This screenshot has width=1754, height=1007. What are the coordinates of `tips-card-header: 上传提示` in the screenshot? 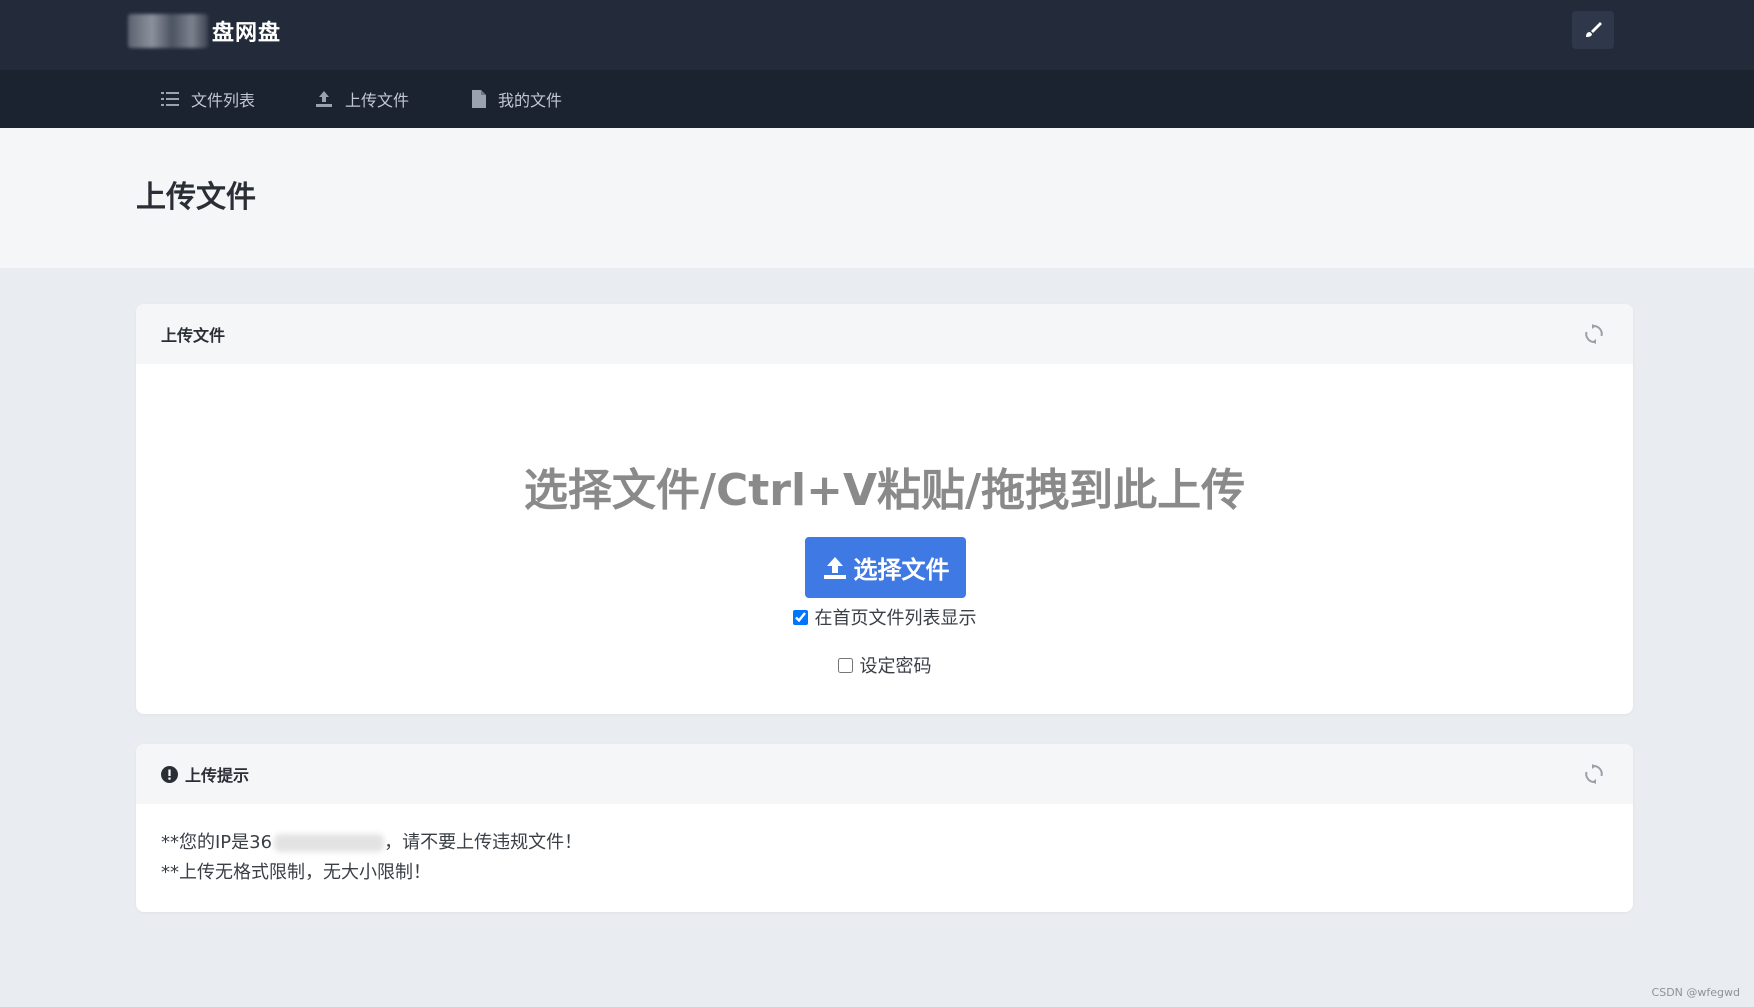 It's located at (884, 774).